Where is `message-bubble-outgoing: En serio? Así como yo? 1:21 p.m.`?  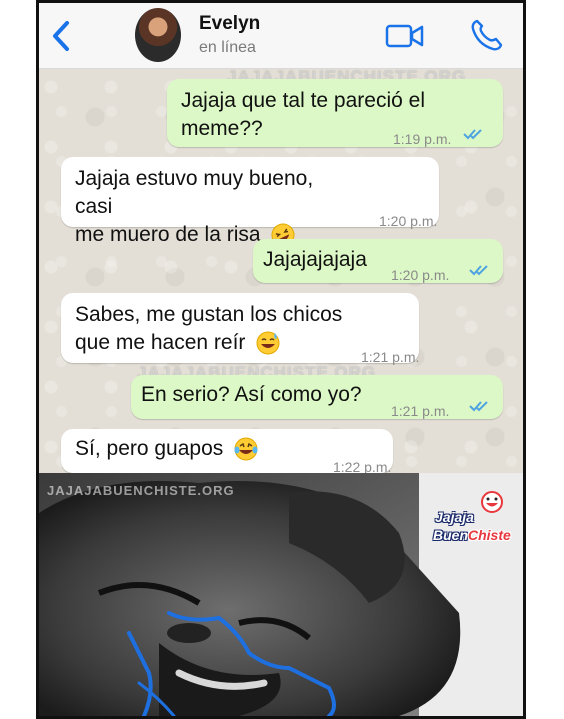 message-bubble-outgoing: En serio? Así como yo? 1:21 p.m. is located at coordinates (317, 397).